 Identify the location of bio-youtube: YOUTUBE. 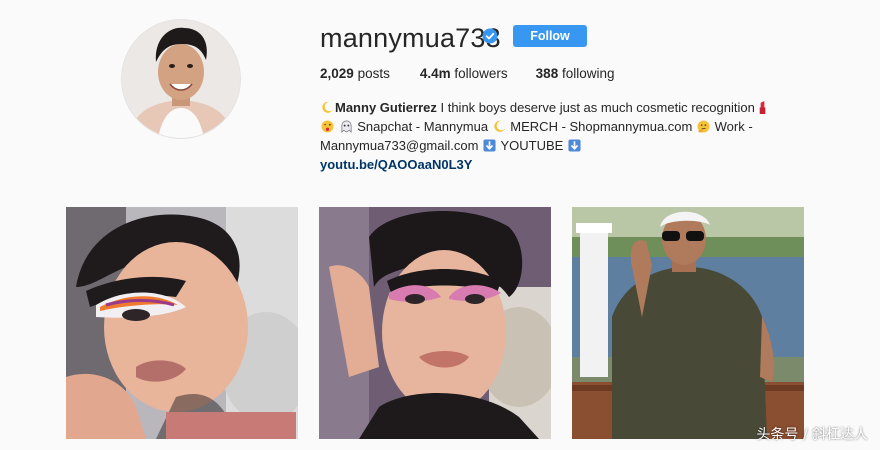
(532, 145).